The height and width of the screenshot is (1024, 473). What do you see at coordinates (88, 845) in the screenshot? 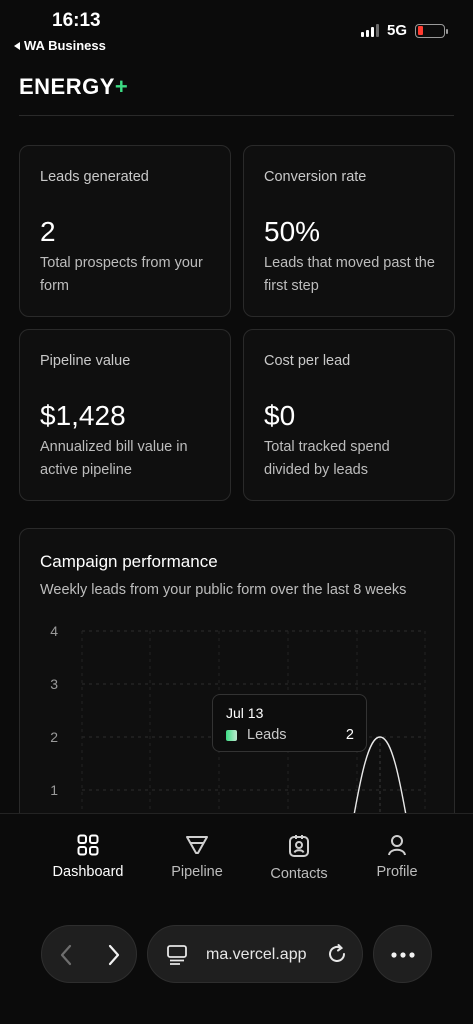
I see `grid-icon` at bounding box center [88, 845].